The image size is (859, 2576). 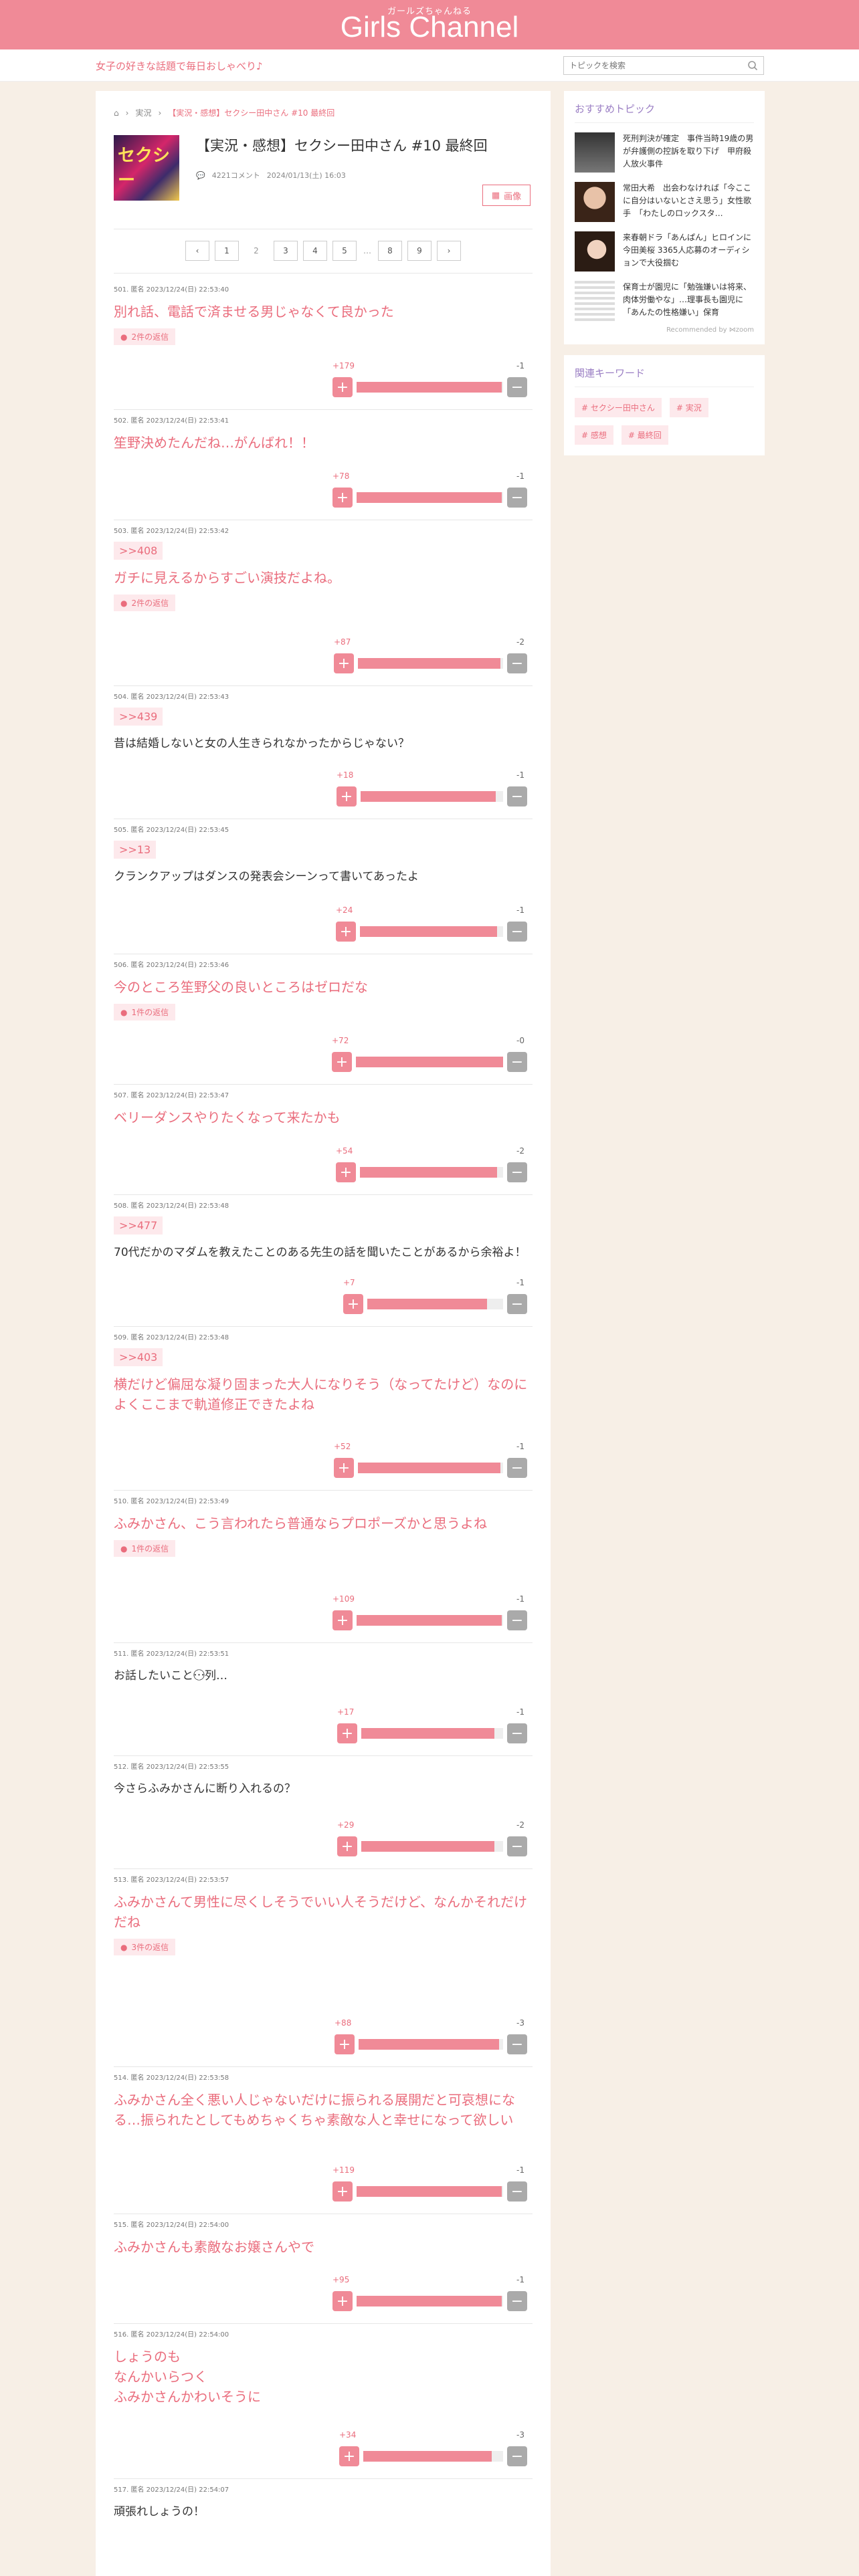 I want to click on site-header: ガールズちゃんねる Girls Channel, so click(x=429, y=24).